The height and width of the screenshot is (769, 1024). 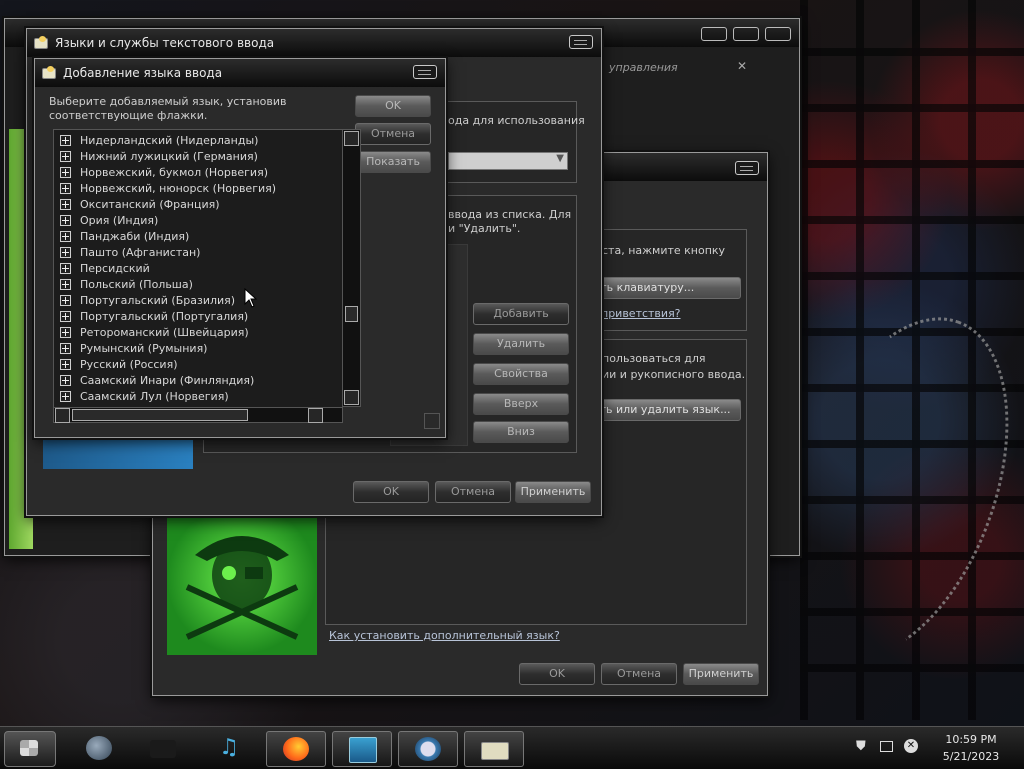 What do you see at coordinates (351, 314) in the screenshot?
I see `scroll-thumb` at bounding box center [351, 314].